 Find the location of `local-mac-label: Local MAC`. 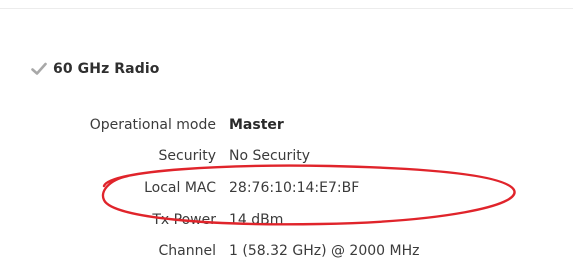

local-mac-label: Local MAC is located at coordinates (180, 188).